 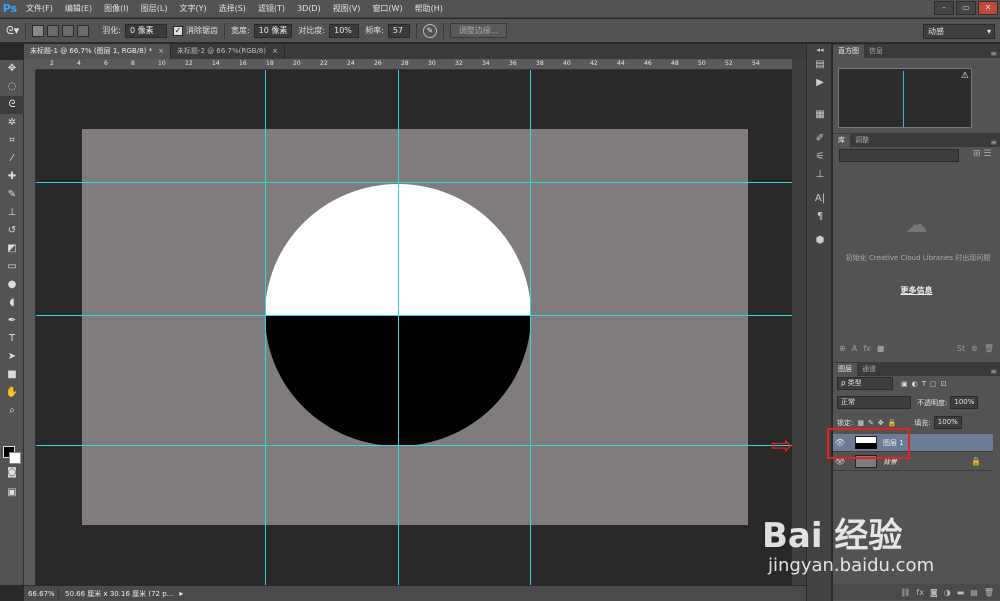 I want to click on brush-presets-icon: ✐, so click(x=820, y=139).